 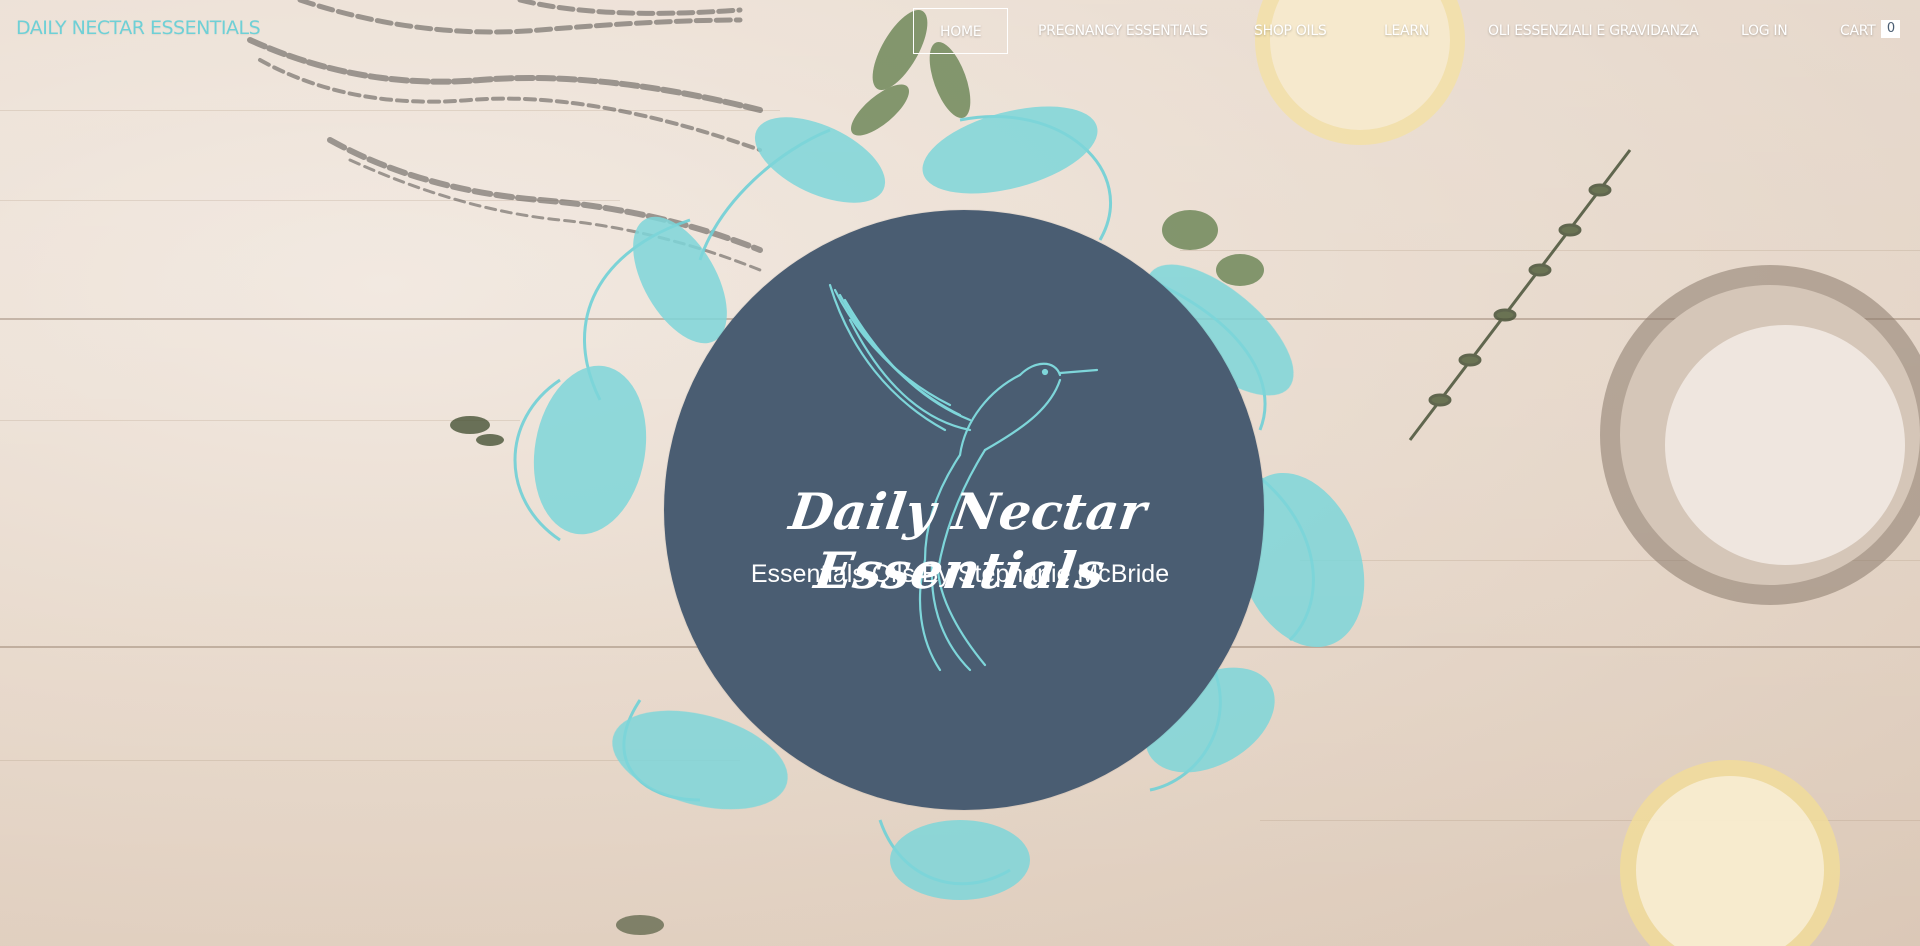 I want to click on cart-label: CART, so click(x=1858, y=31).